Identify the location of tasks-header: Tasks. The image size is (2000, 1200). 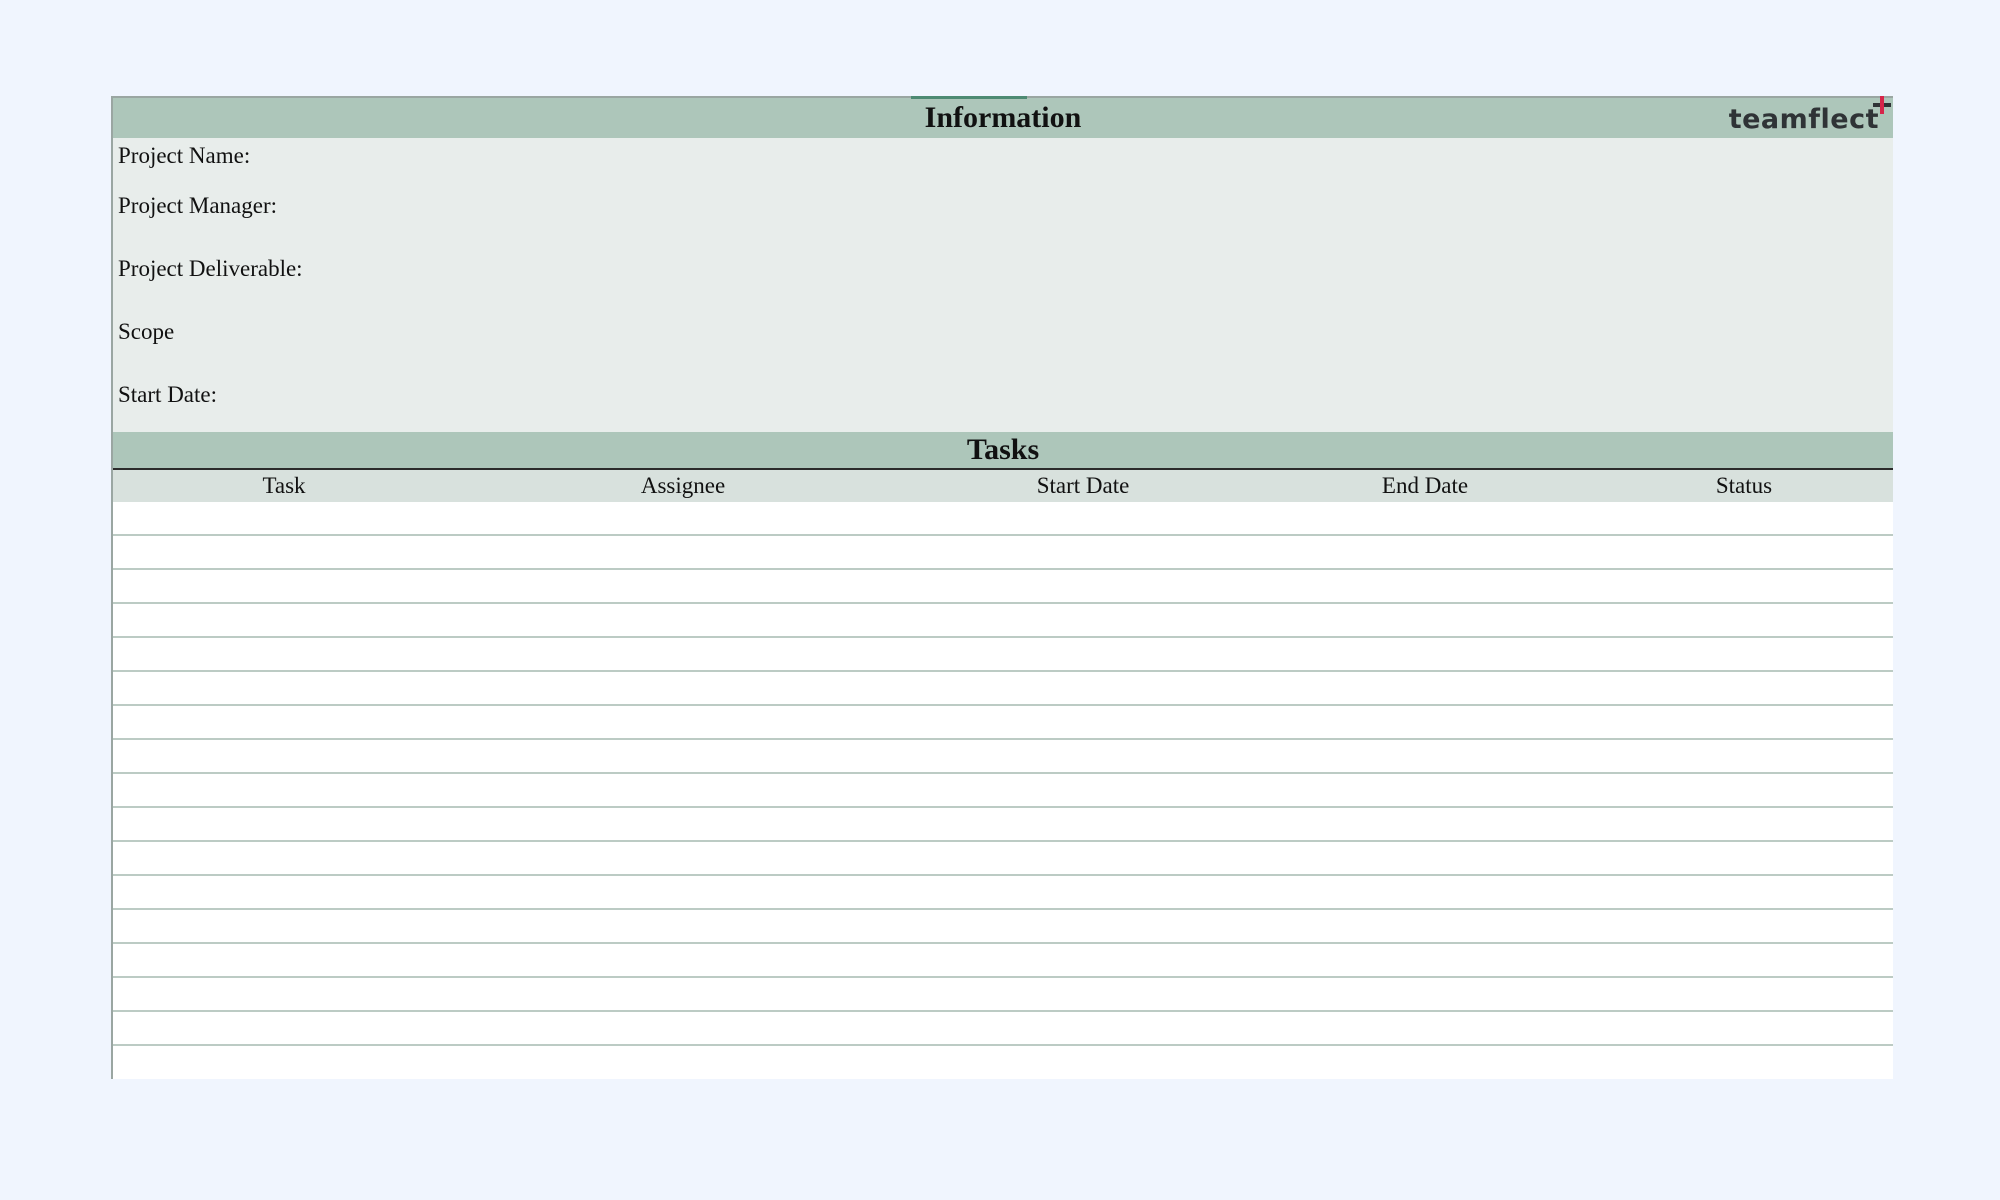
(1003, 451).